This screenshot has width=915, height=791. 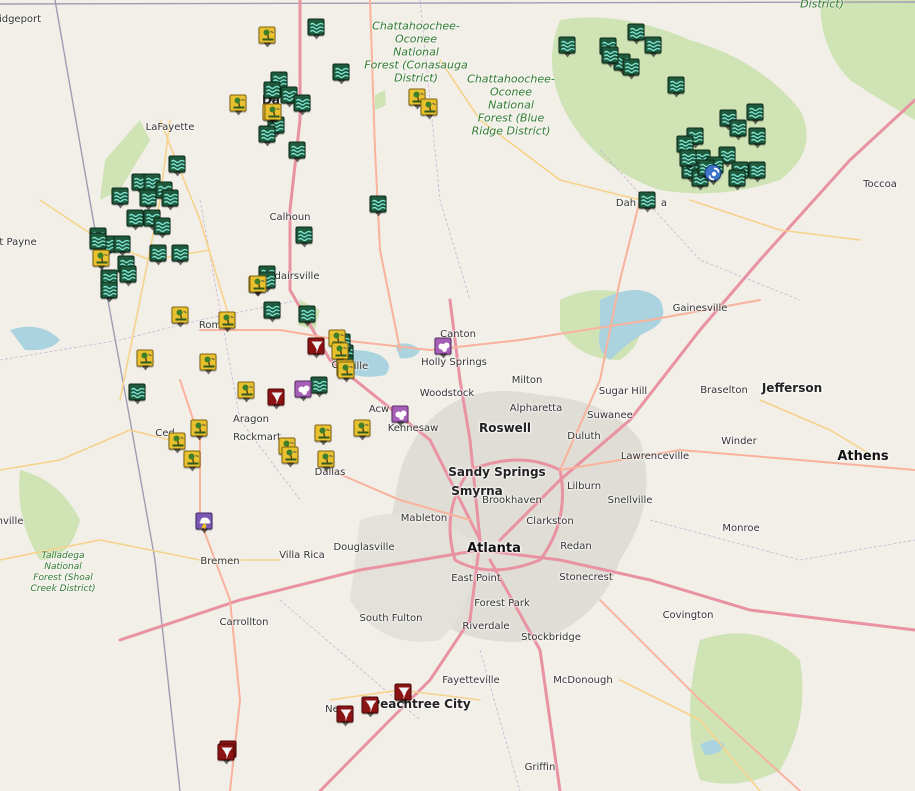 I want to click on place-label: Villa Rica, so click(x=302, y=555).